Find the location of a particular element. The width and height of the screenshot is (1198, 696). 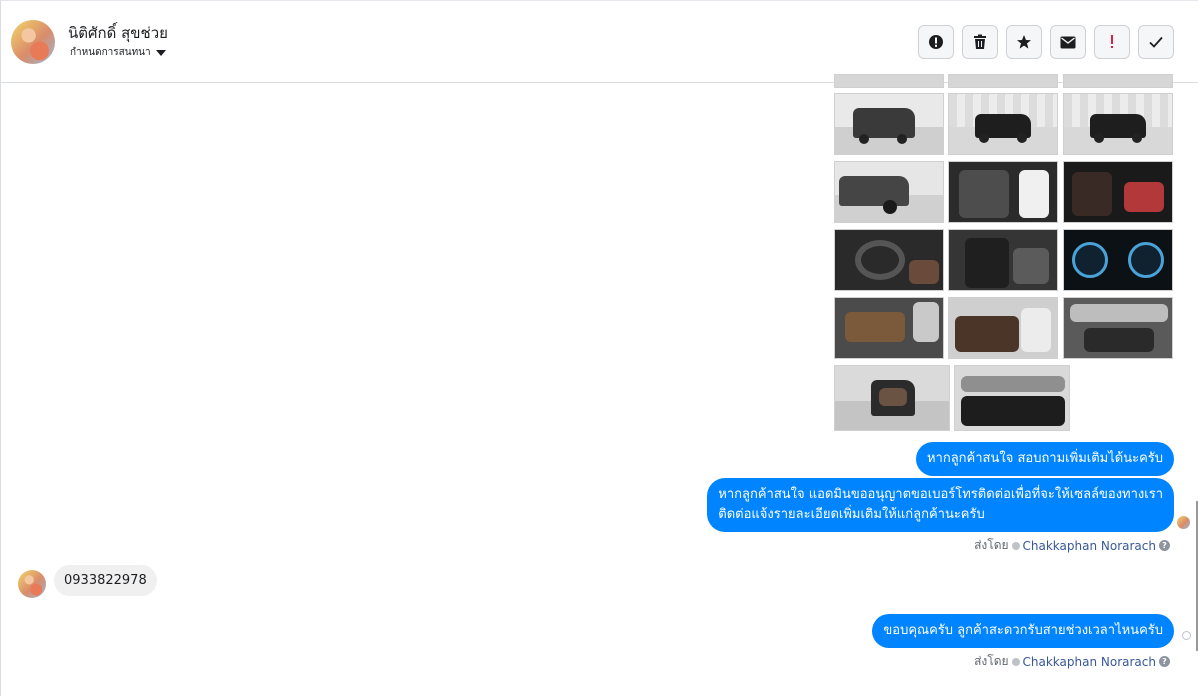

conversation-header: นิติศักดิ์ สุขช่วย กำหนดการสนทนา is located at coordinates (599, 42).